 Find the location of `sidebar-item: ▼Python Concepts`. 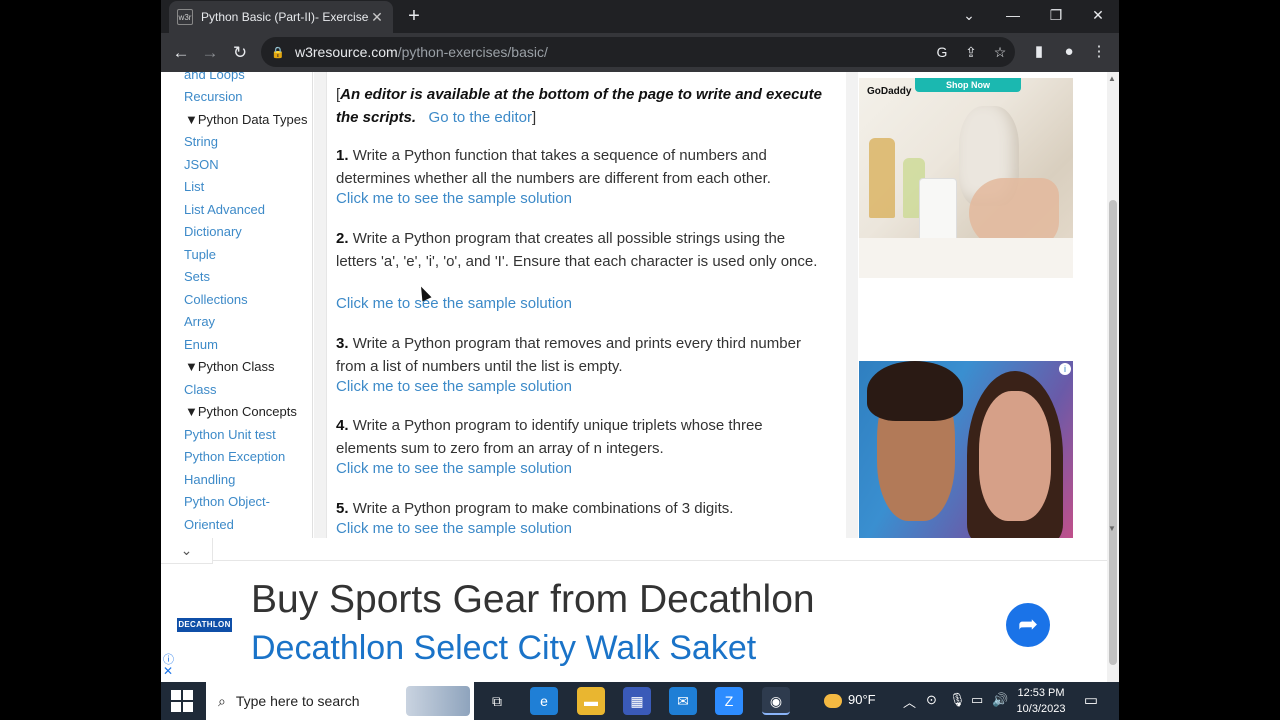

sidebar-item: ▼Python Concepts is located at coordinates (241, 411).